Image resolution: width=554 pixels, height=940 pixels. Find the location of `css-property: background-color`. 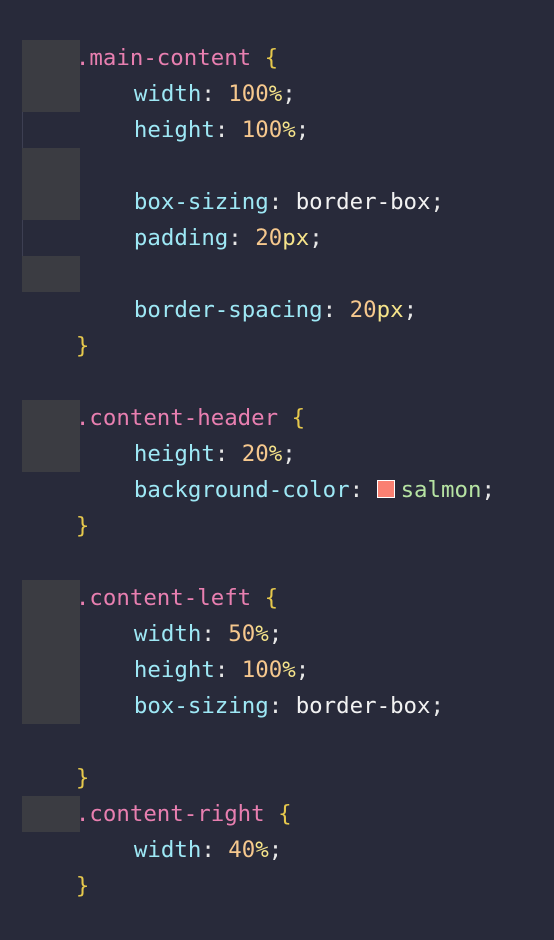

css-property: background-color is located at coordinates (241, 490).